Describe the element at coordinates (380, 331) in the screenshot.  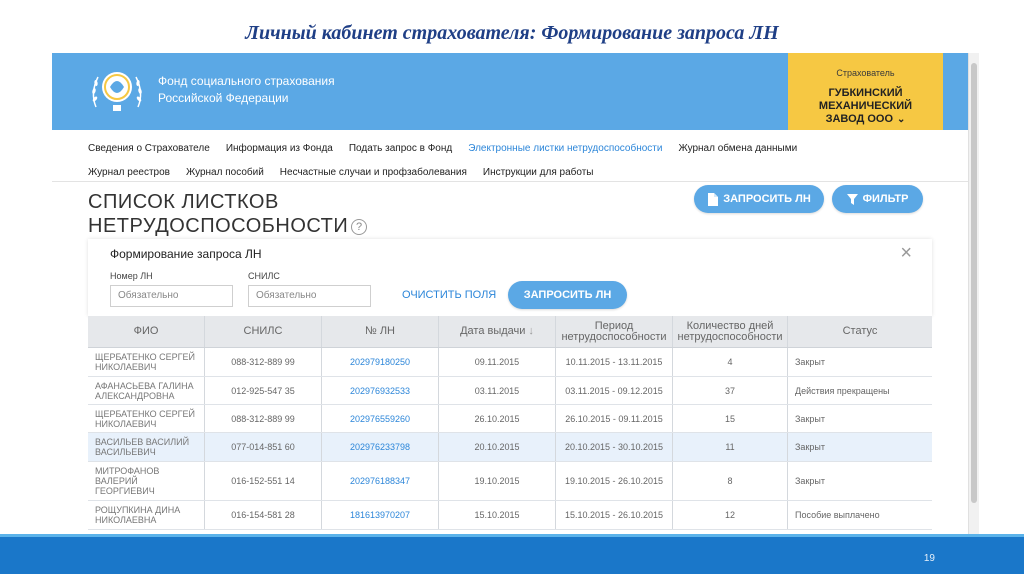
I see `col-header-ln: № ЛН` at that location.